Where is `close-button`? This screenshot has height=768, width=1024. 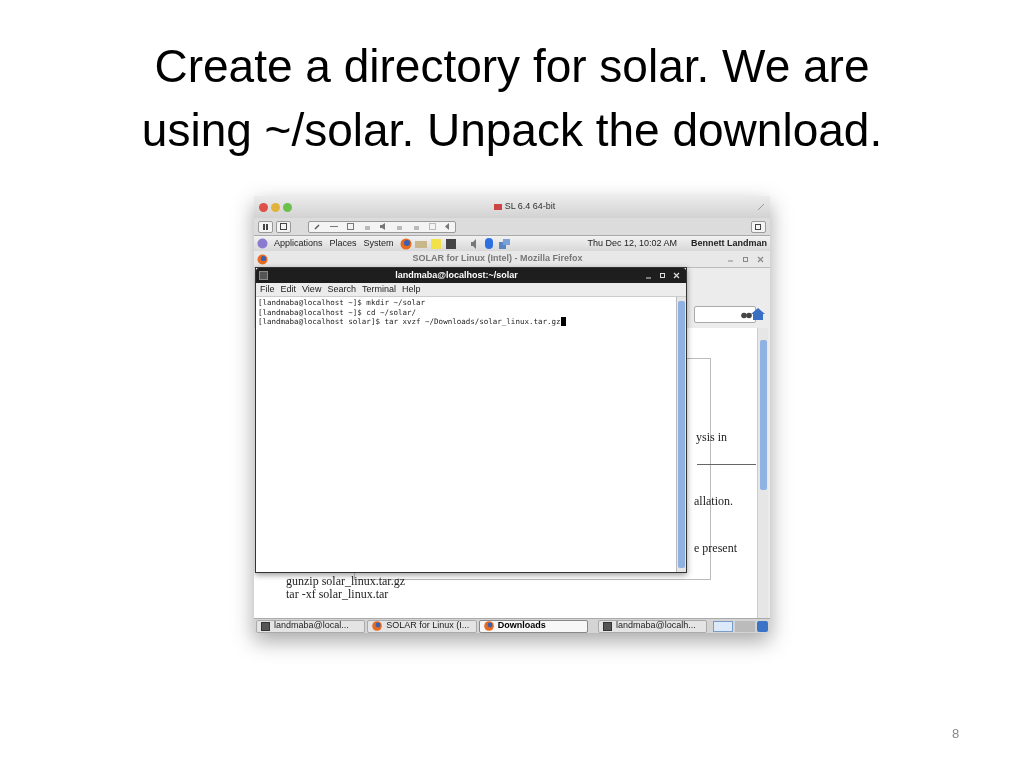
close-button is located at coordinates (263, 207).